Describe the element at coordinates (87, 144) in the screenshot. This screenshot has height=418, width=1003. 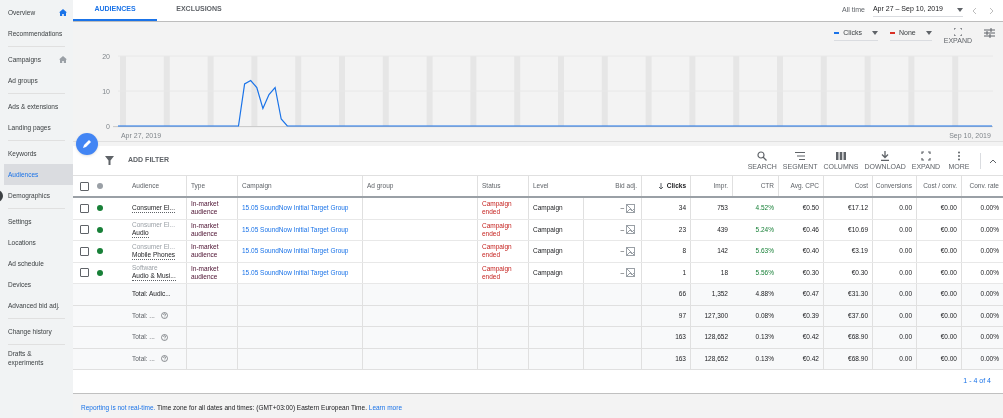
I see `pencil-icon` at that location.